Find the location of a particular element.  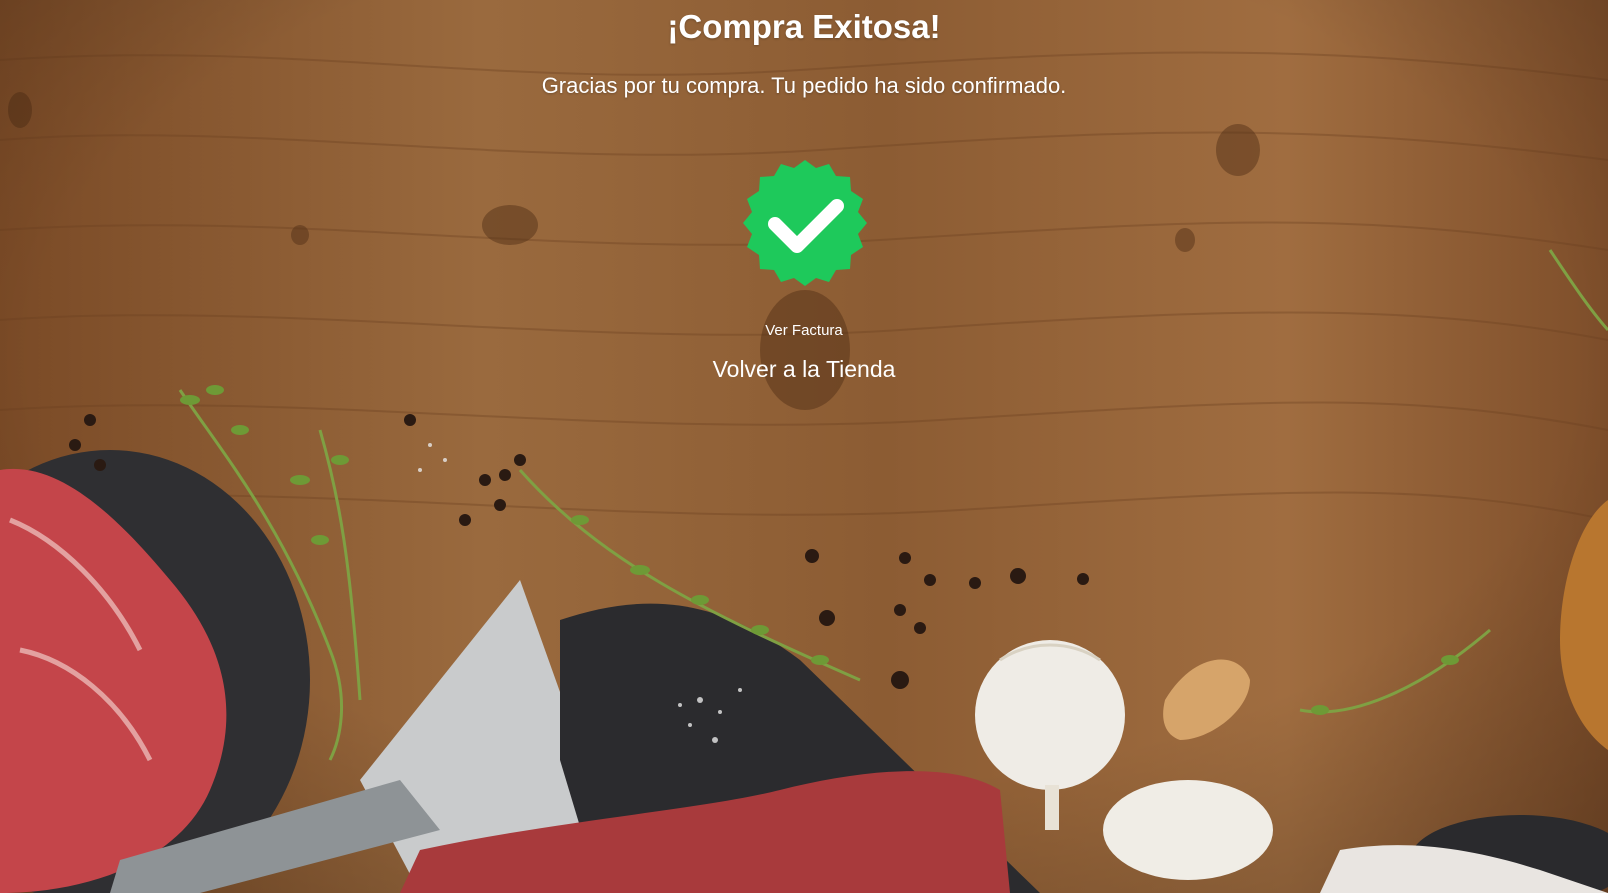

view-invoice-link: Ver Factura is located at coordinates (804, 330).